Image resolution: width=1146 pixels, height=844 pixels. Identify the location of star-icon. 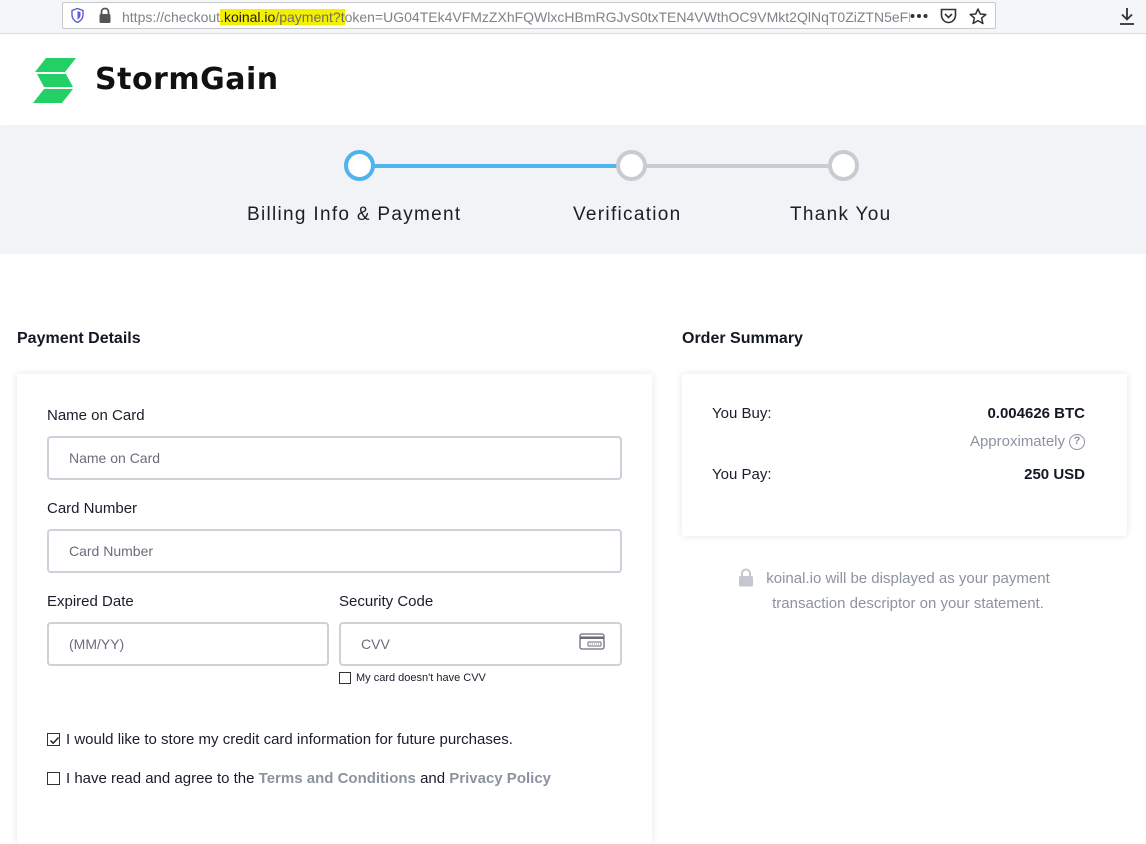
(978, 16).